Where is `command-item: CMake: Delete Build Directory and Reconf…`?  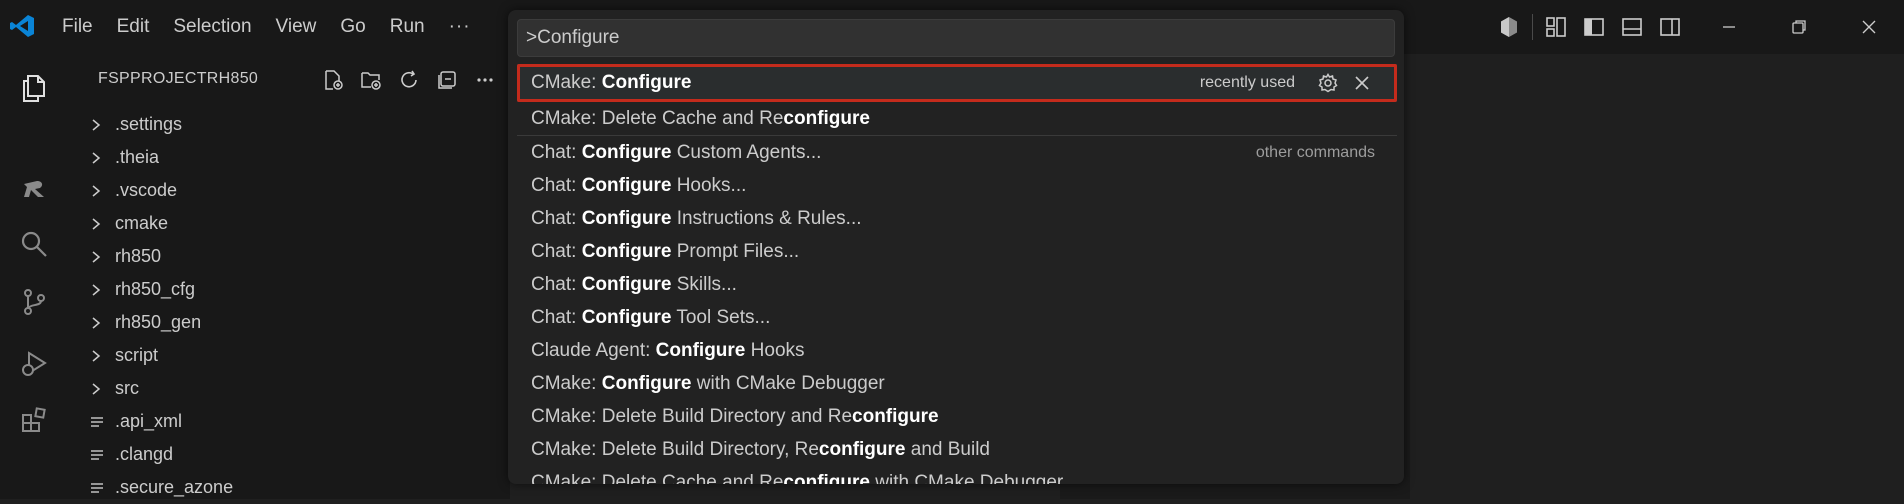 command-item: CMake: Delete Build Directory and Reconf… is located at coordinates (957, 416).